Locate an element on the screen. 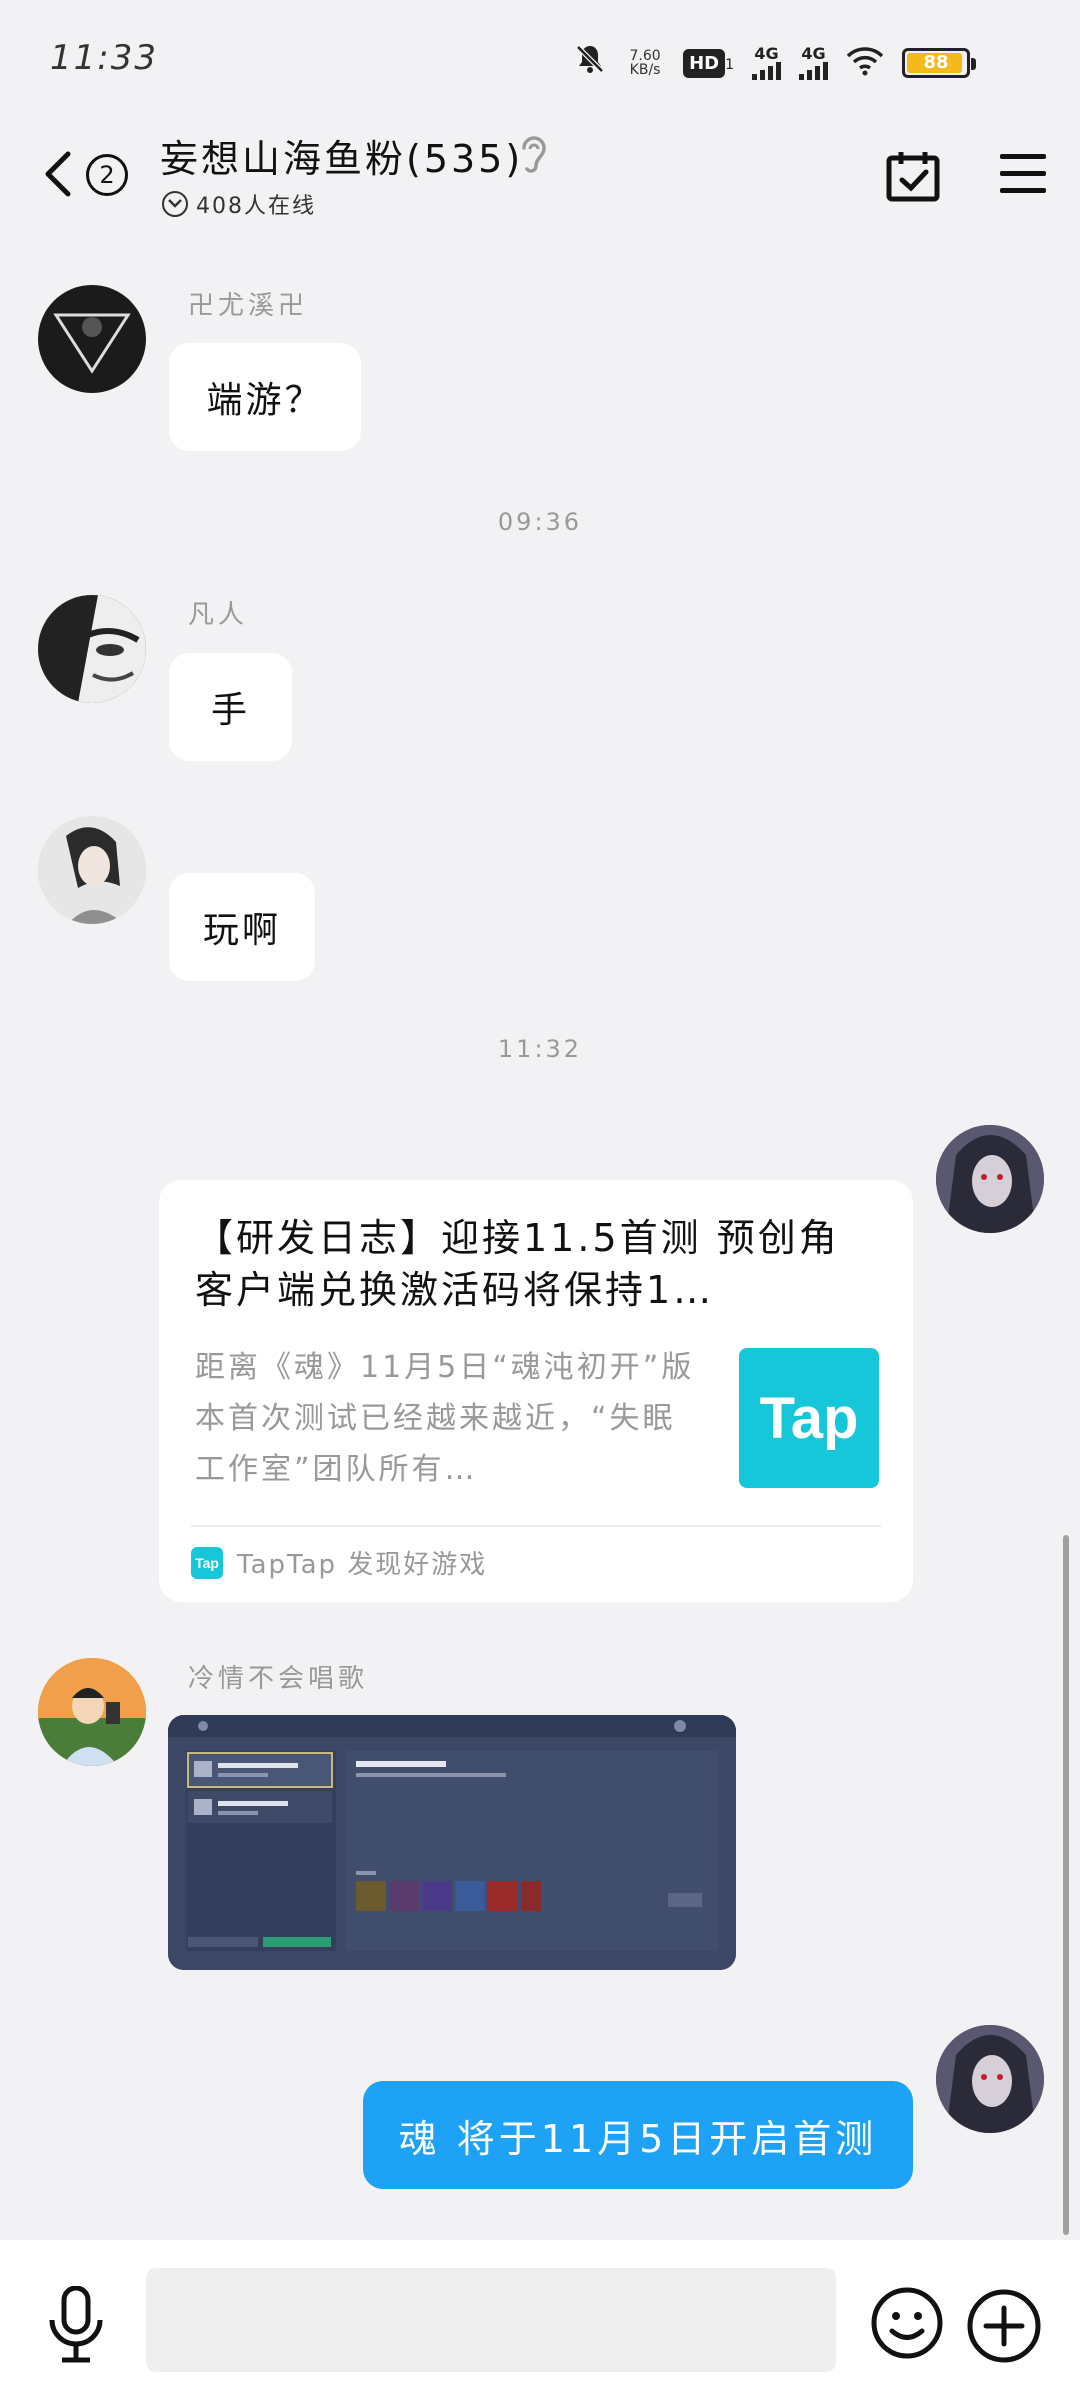 The image size is (1080, 2400). net-label-1: 4G is located at coordinates (766, 53).